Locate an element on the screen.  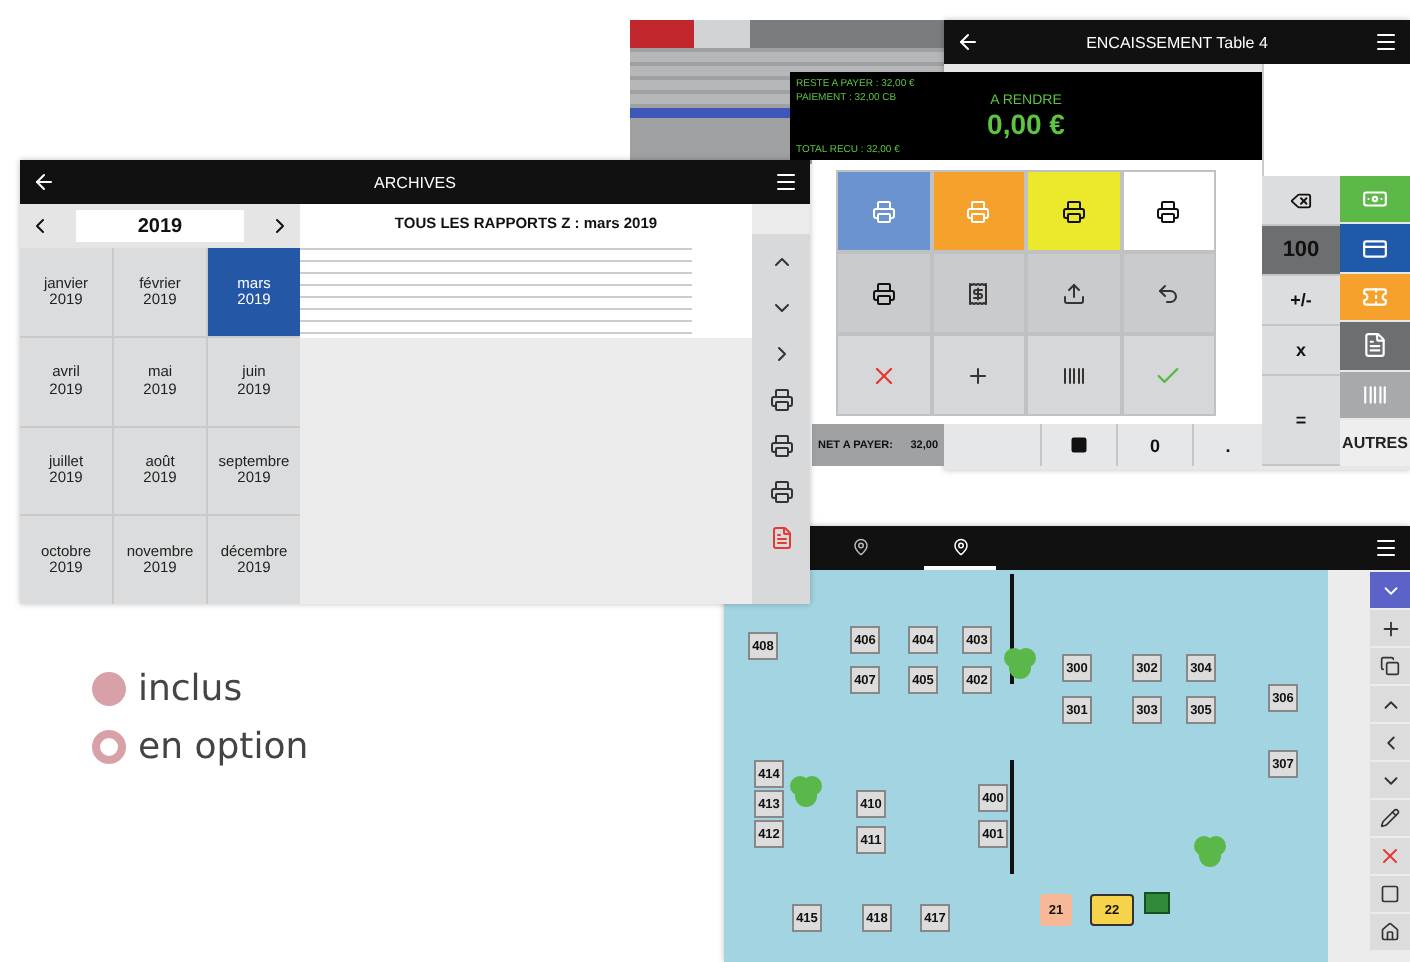
cheque-icon is located at coordinates (1375, 345).